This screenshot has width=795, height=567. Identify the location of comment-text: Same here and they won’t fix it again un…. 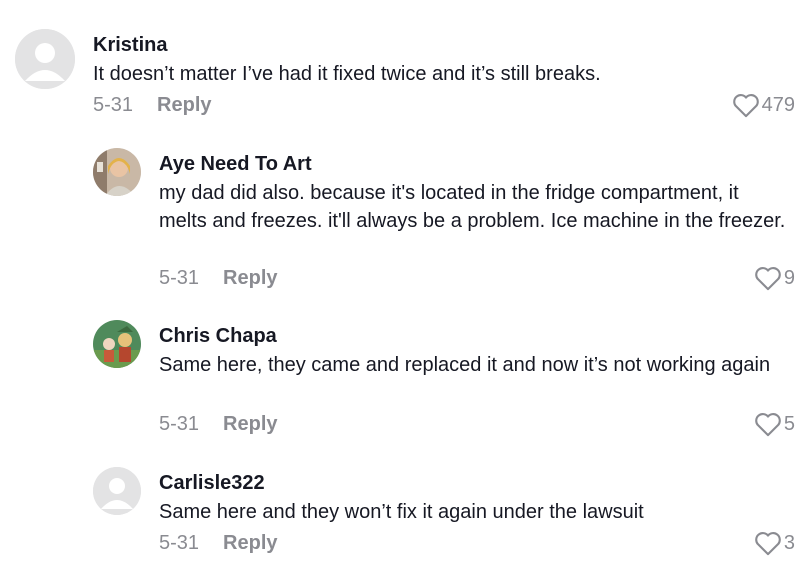
(401, 512).